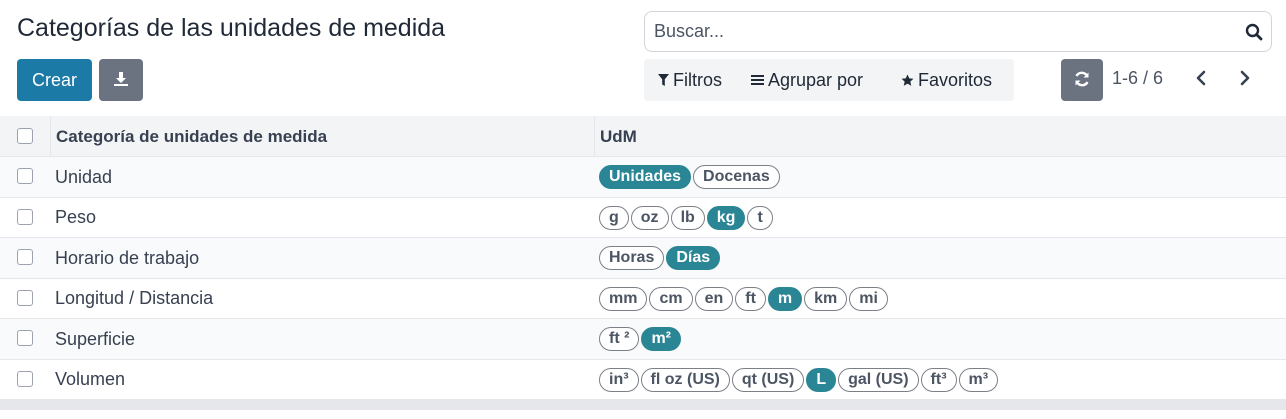 The height and width of the screenshot is (419, 1286). I want to click on chevron-right-icon, so click(1245, 80).